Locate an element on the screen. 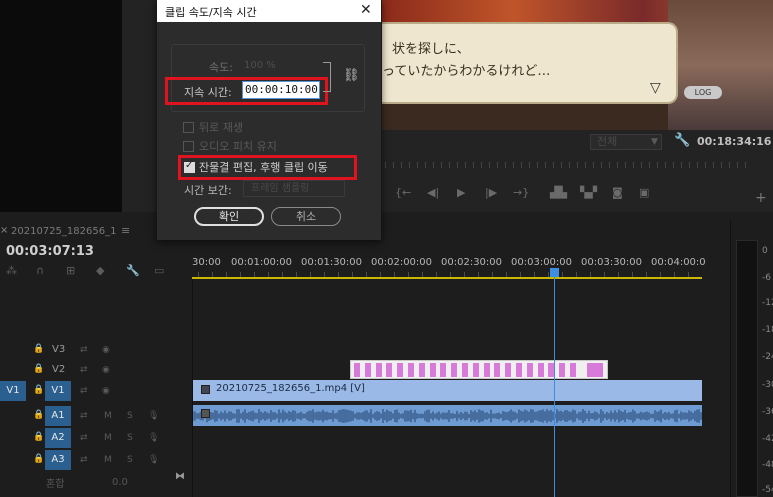 Image resolution: width=773 pixels, height=497 pixels. track-target-a2: A2 is located at coordinates (58, 438).